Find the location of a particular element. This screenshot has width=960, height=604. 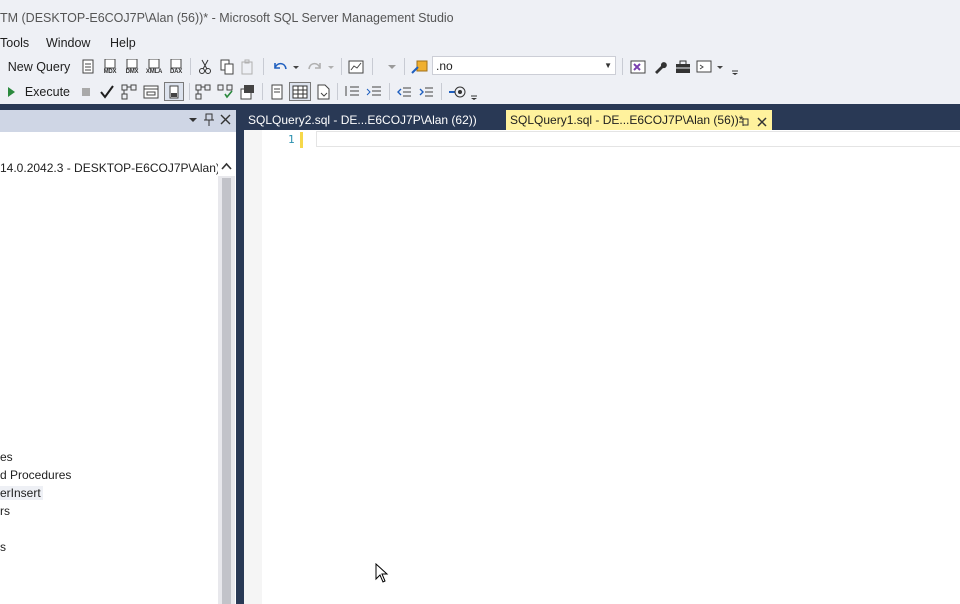

sql-editor-toolbar: Execute is located at coordinates (480, 91).